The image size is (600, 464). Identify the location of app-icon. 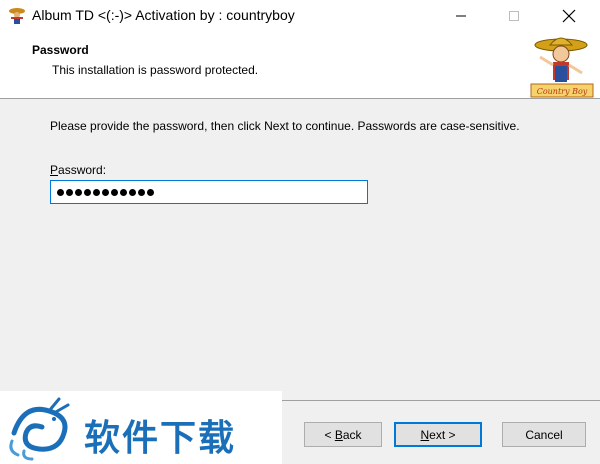
(17, 16).